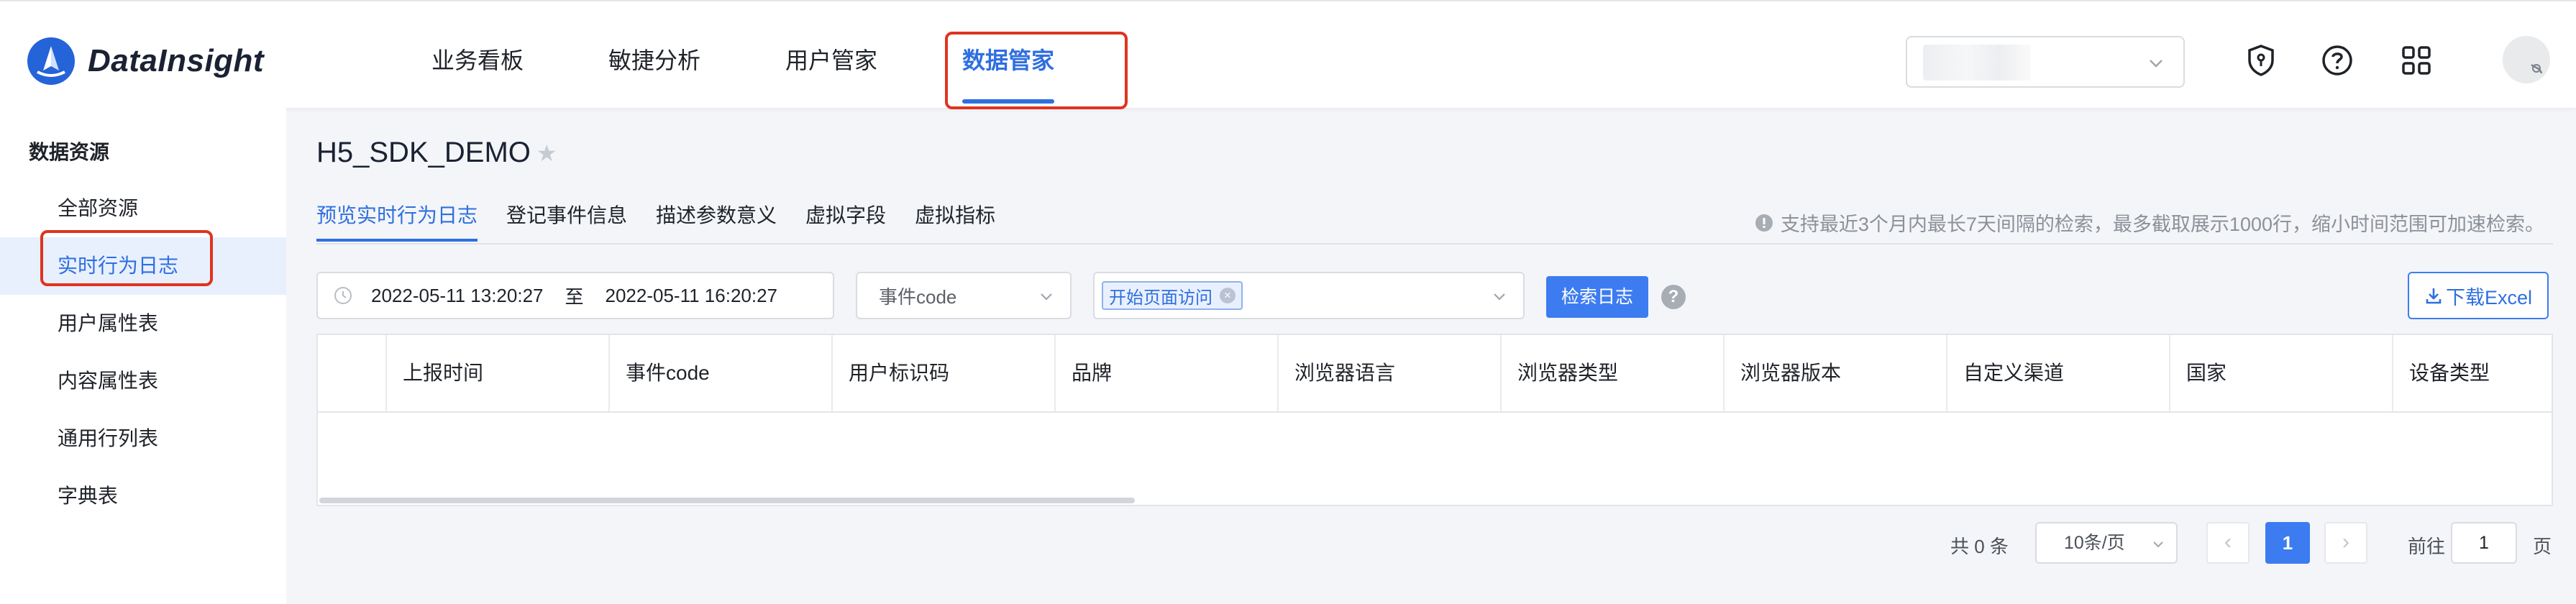 The width and height of the screenshot is (2576, 604). Describe the element at coordinates (2281, 373) in the screenshot. I see `column-header-country: 国家` at that location.